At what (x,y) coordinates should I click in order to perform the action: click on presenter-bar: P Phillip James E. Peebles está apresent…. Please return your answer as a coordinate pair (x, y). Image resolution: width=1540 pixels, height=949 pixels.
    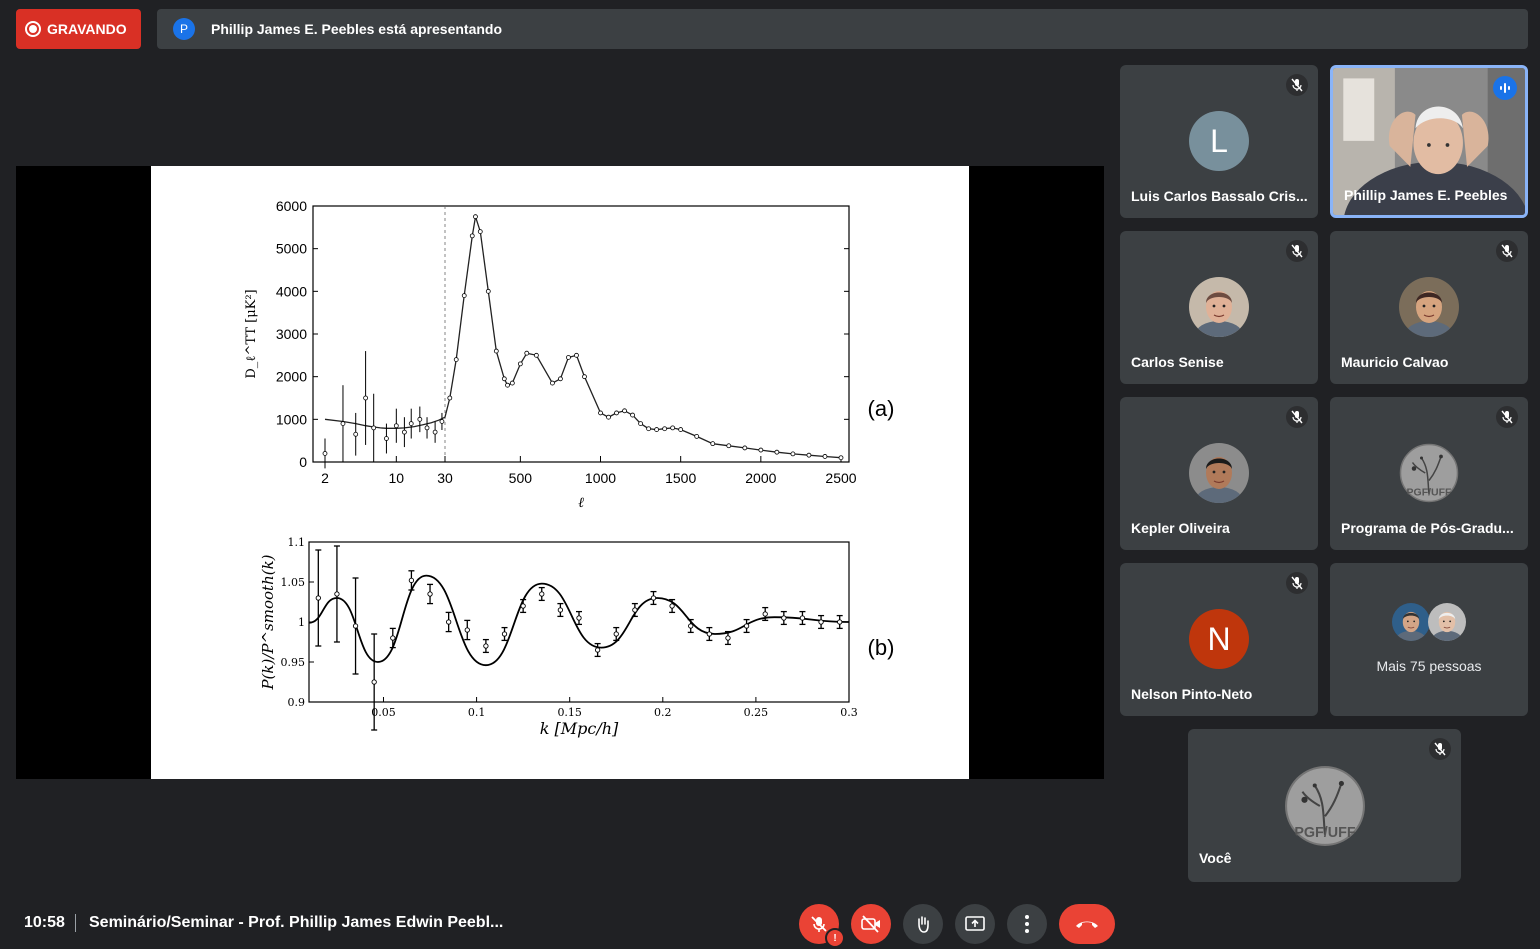
    Looking at the image, I should click on (842, 29).